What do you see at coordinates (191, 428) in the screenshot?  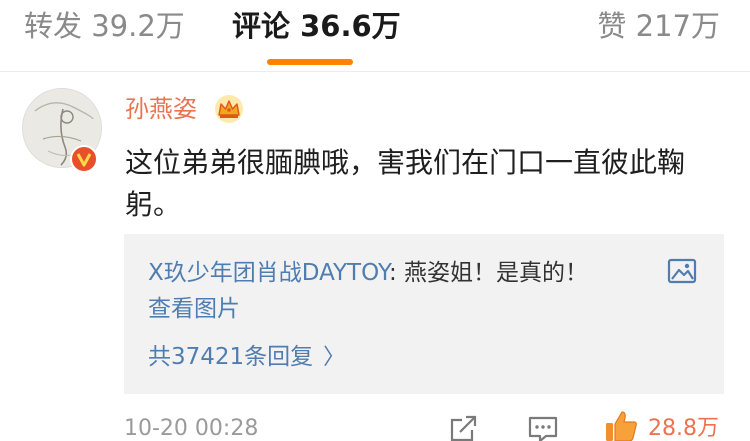 I see `comment-timestamp: 10-20 00:28` at bounding box center [191, 428].